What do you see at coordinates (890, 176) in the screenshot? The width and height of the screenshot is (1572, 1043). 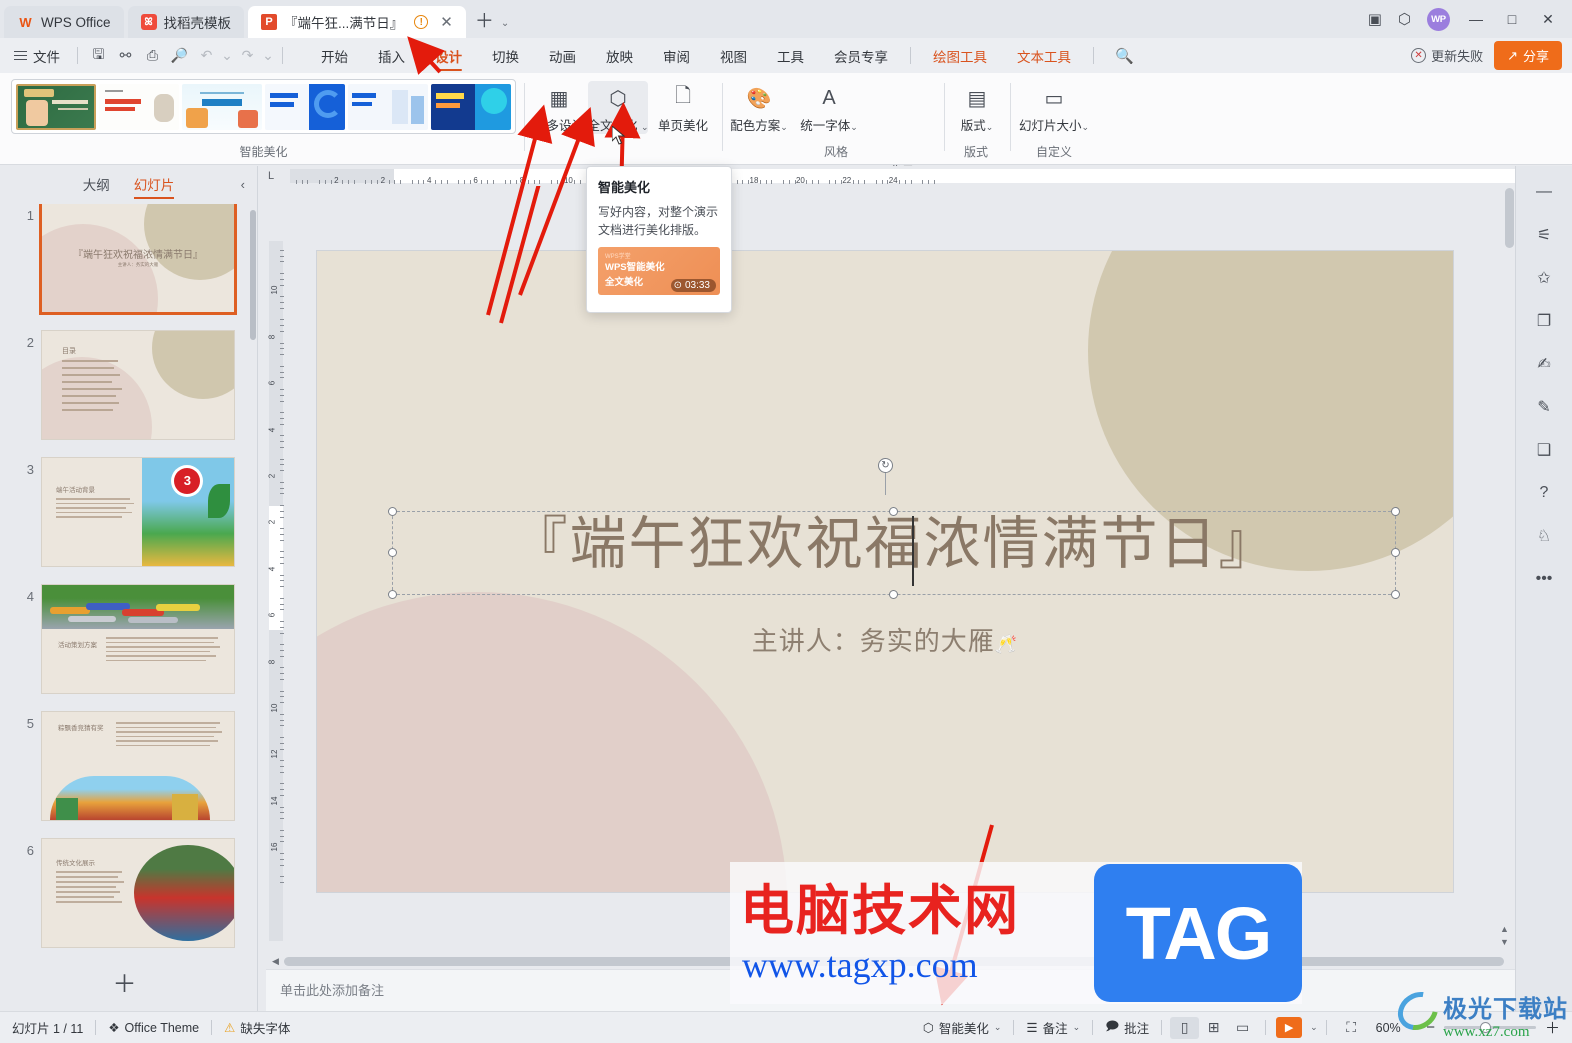 I see `horizontal-ruler: L 224681012141618202224` at bounding box center [890, 176].